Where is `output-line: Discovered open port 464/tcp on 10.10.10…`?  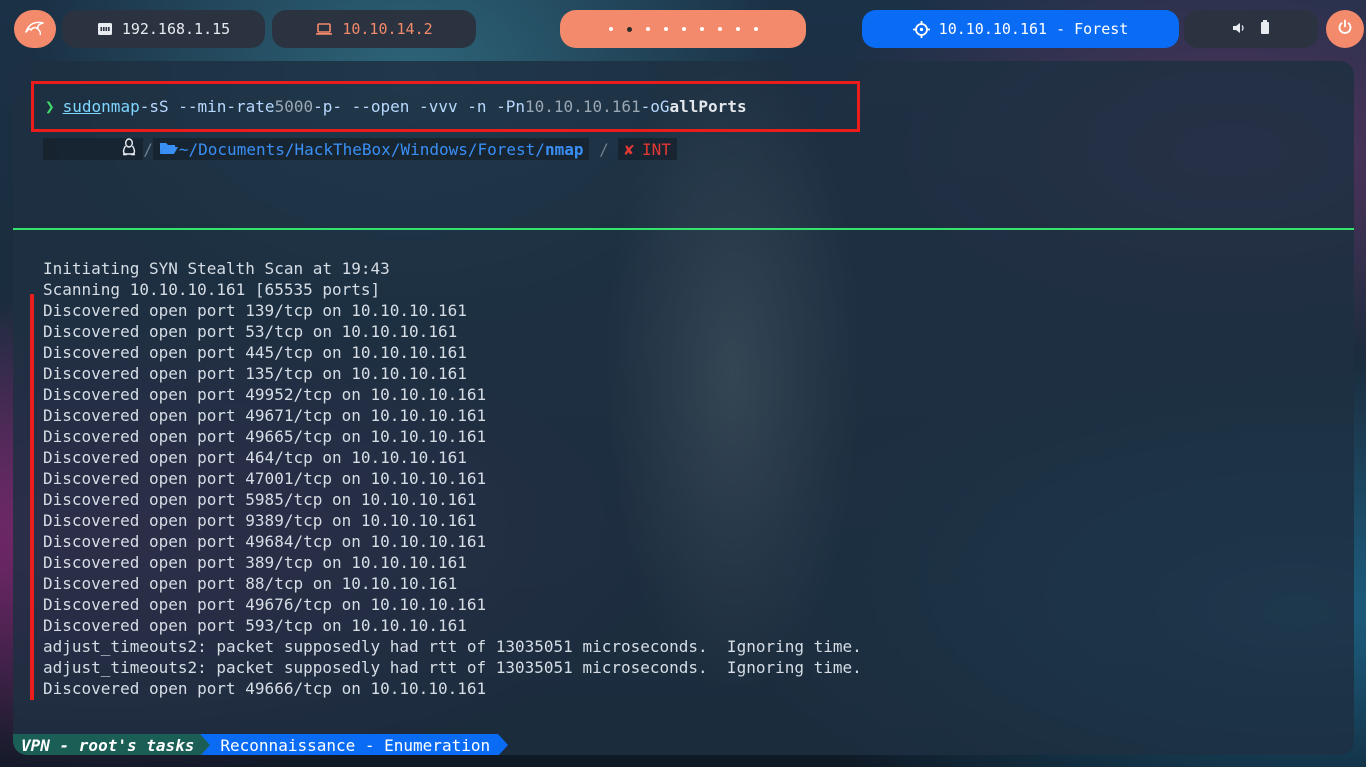 output-line: Discovered open port 464/tcp on 10.10.10… is located at coordinates (255, 457).